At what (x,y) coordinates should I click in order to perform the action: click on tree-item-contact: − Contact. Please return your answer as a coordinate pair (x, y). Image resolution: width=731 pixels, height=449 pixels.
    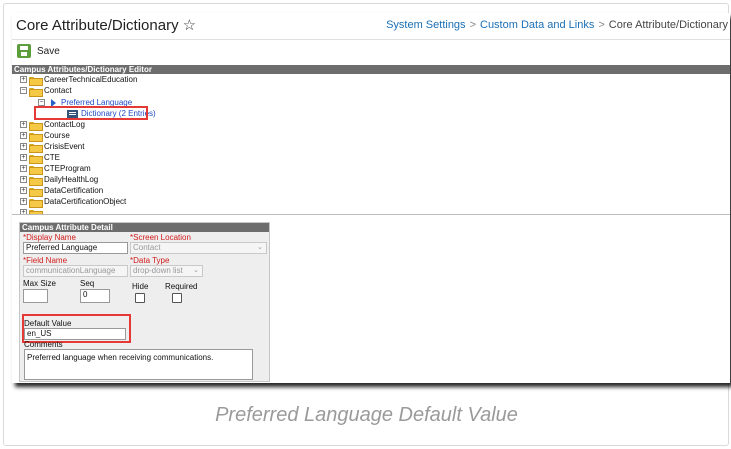
    Looking at the image, I should click on (46, 91).